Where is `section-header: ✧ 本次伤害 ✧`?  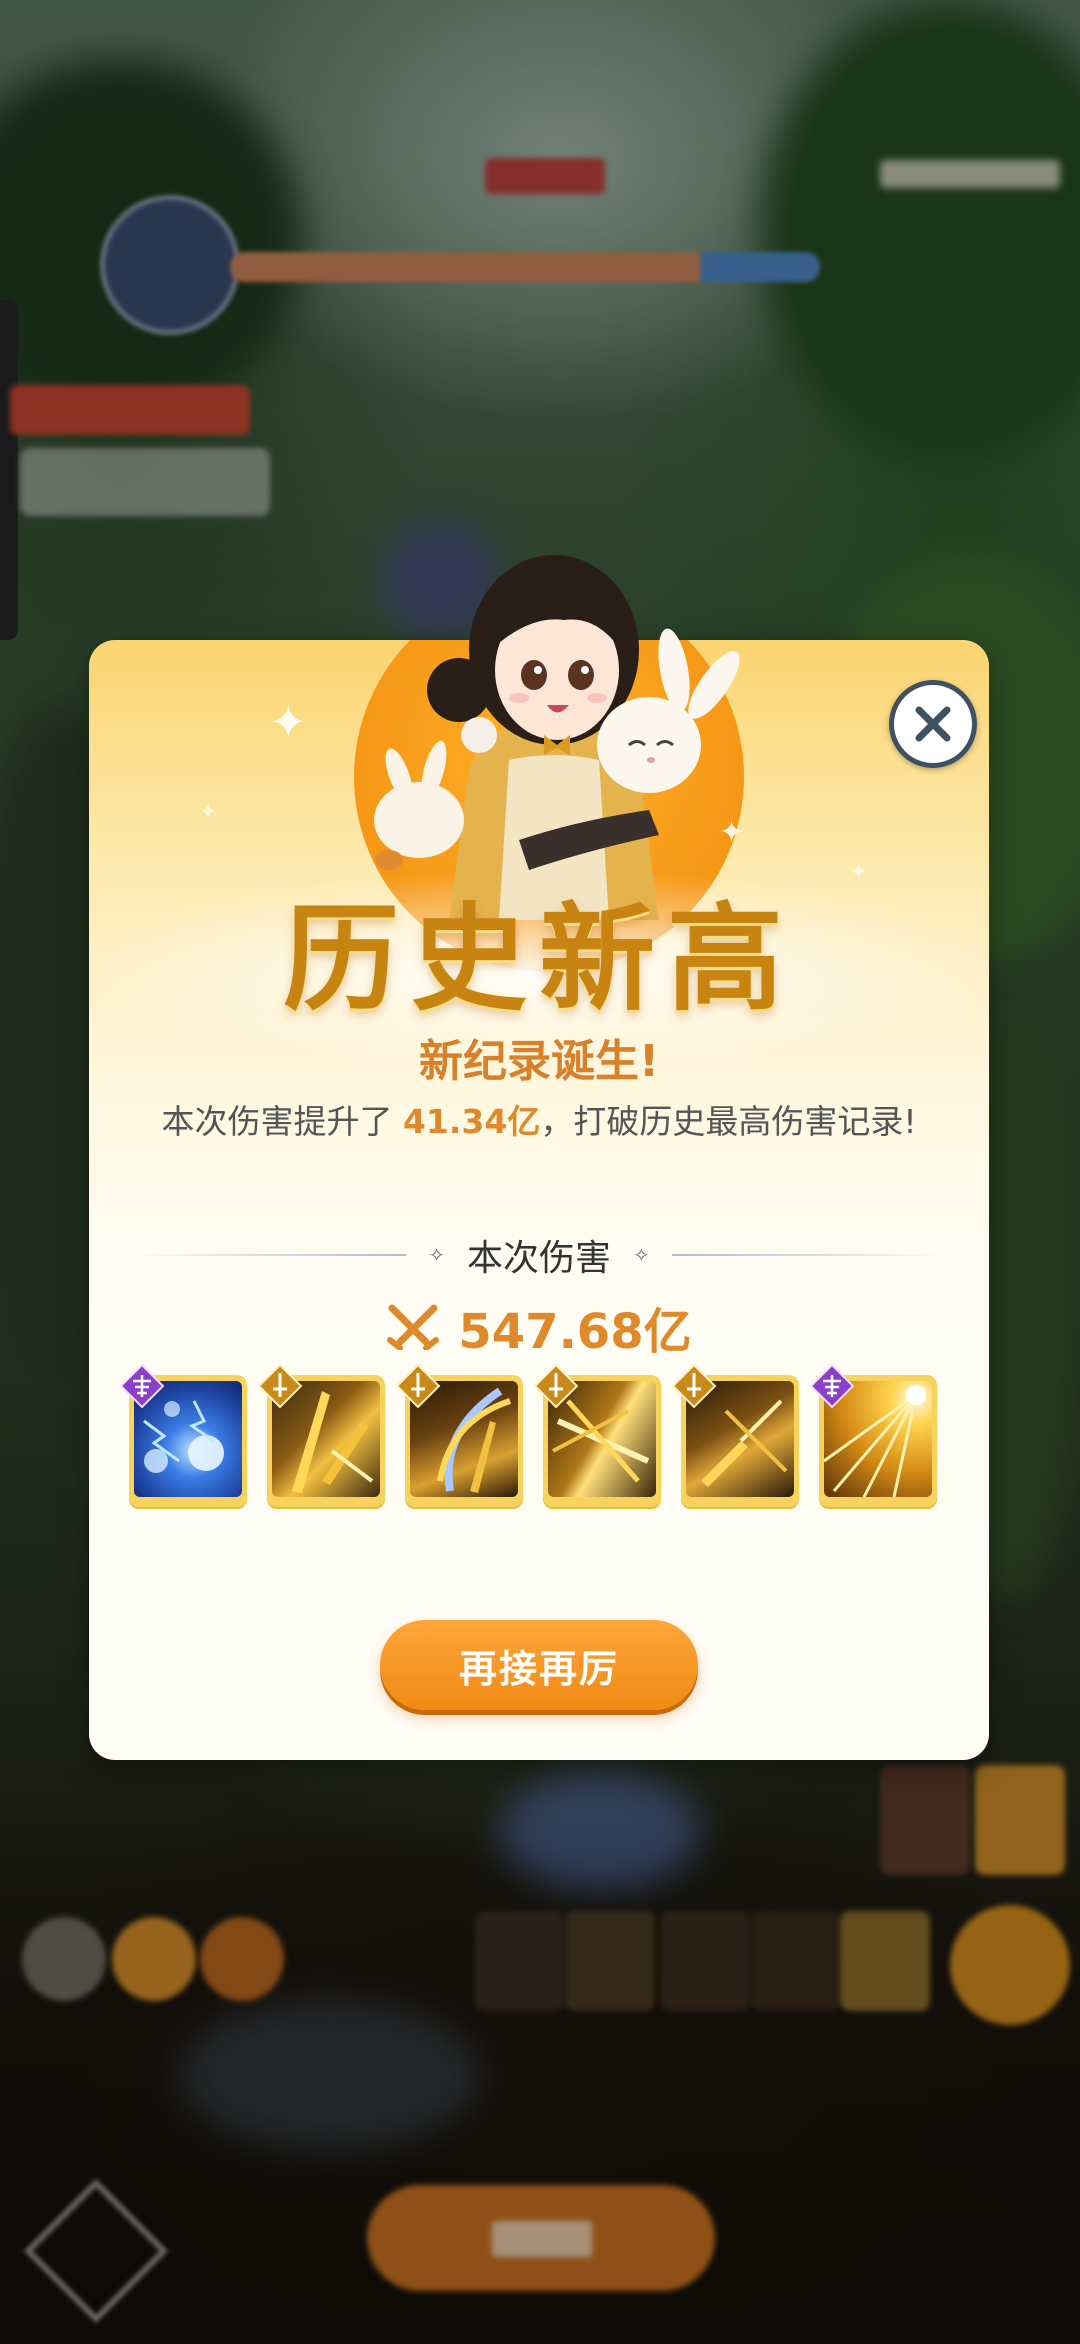
section-header: ✧ 本次伤害 ✧ is located at coordinates (539, 1255).